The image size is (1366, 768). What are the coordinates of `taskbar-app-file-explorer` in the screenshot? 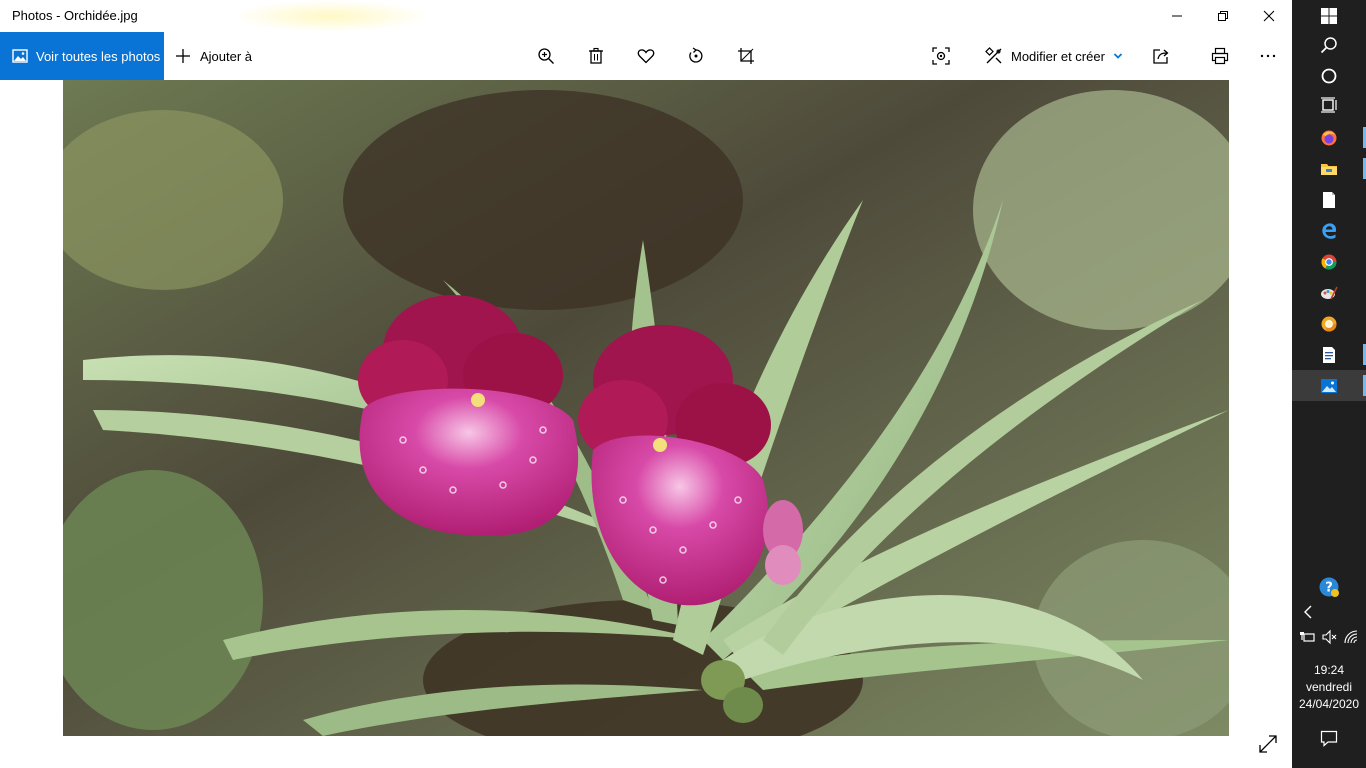 It's located at (1329, 168).